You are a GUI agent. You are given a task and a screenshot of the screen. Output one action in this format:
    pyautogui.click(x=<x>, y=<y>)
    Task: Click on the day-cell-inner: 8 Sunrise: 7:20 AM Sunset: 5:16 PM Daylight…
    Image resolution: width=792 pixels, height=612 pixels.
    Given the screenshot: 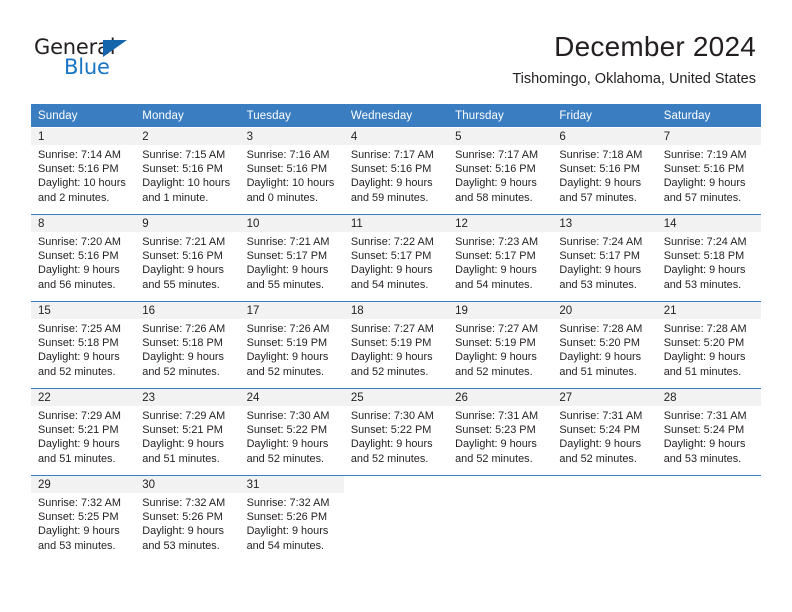 What is the action you would take?
    pyautogui.click(x=83, y=258)
    